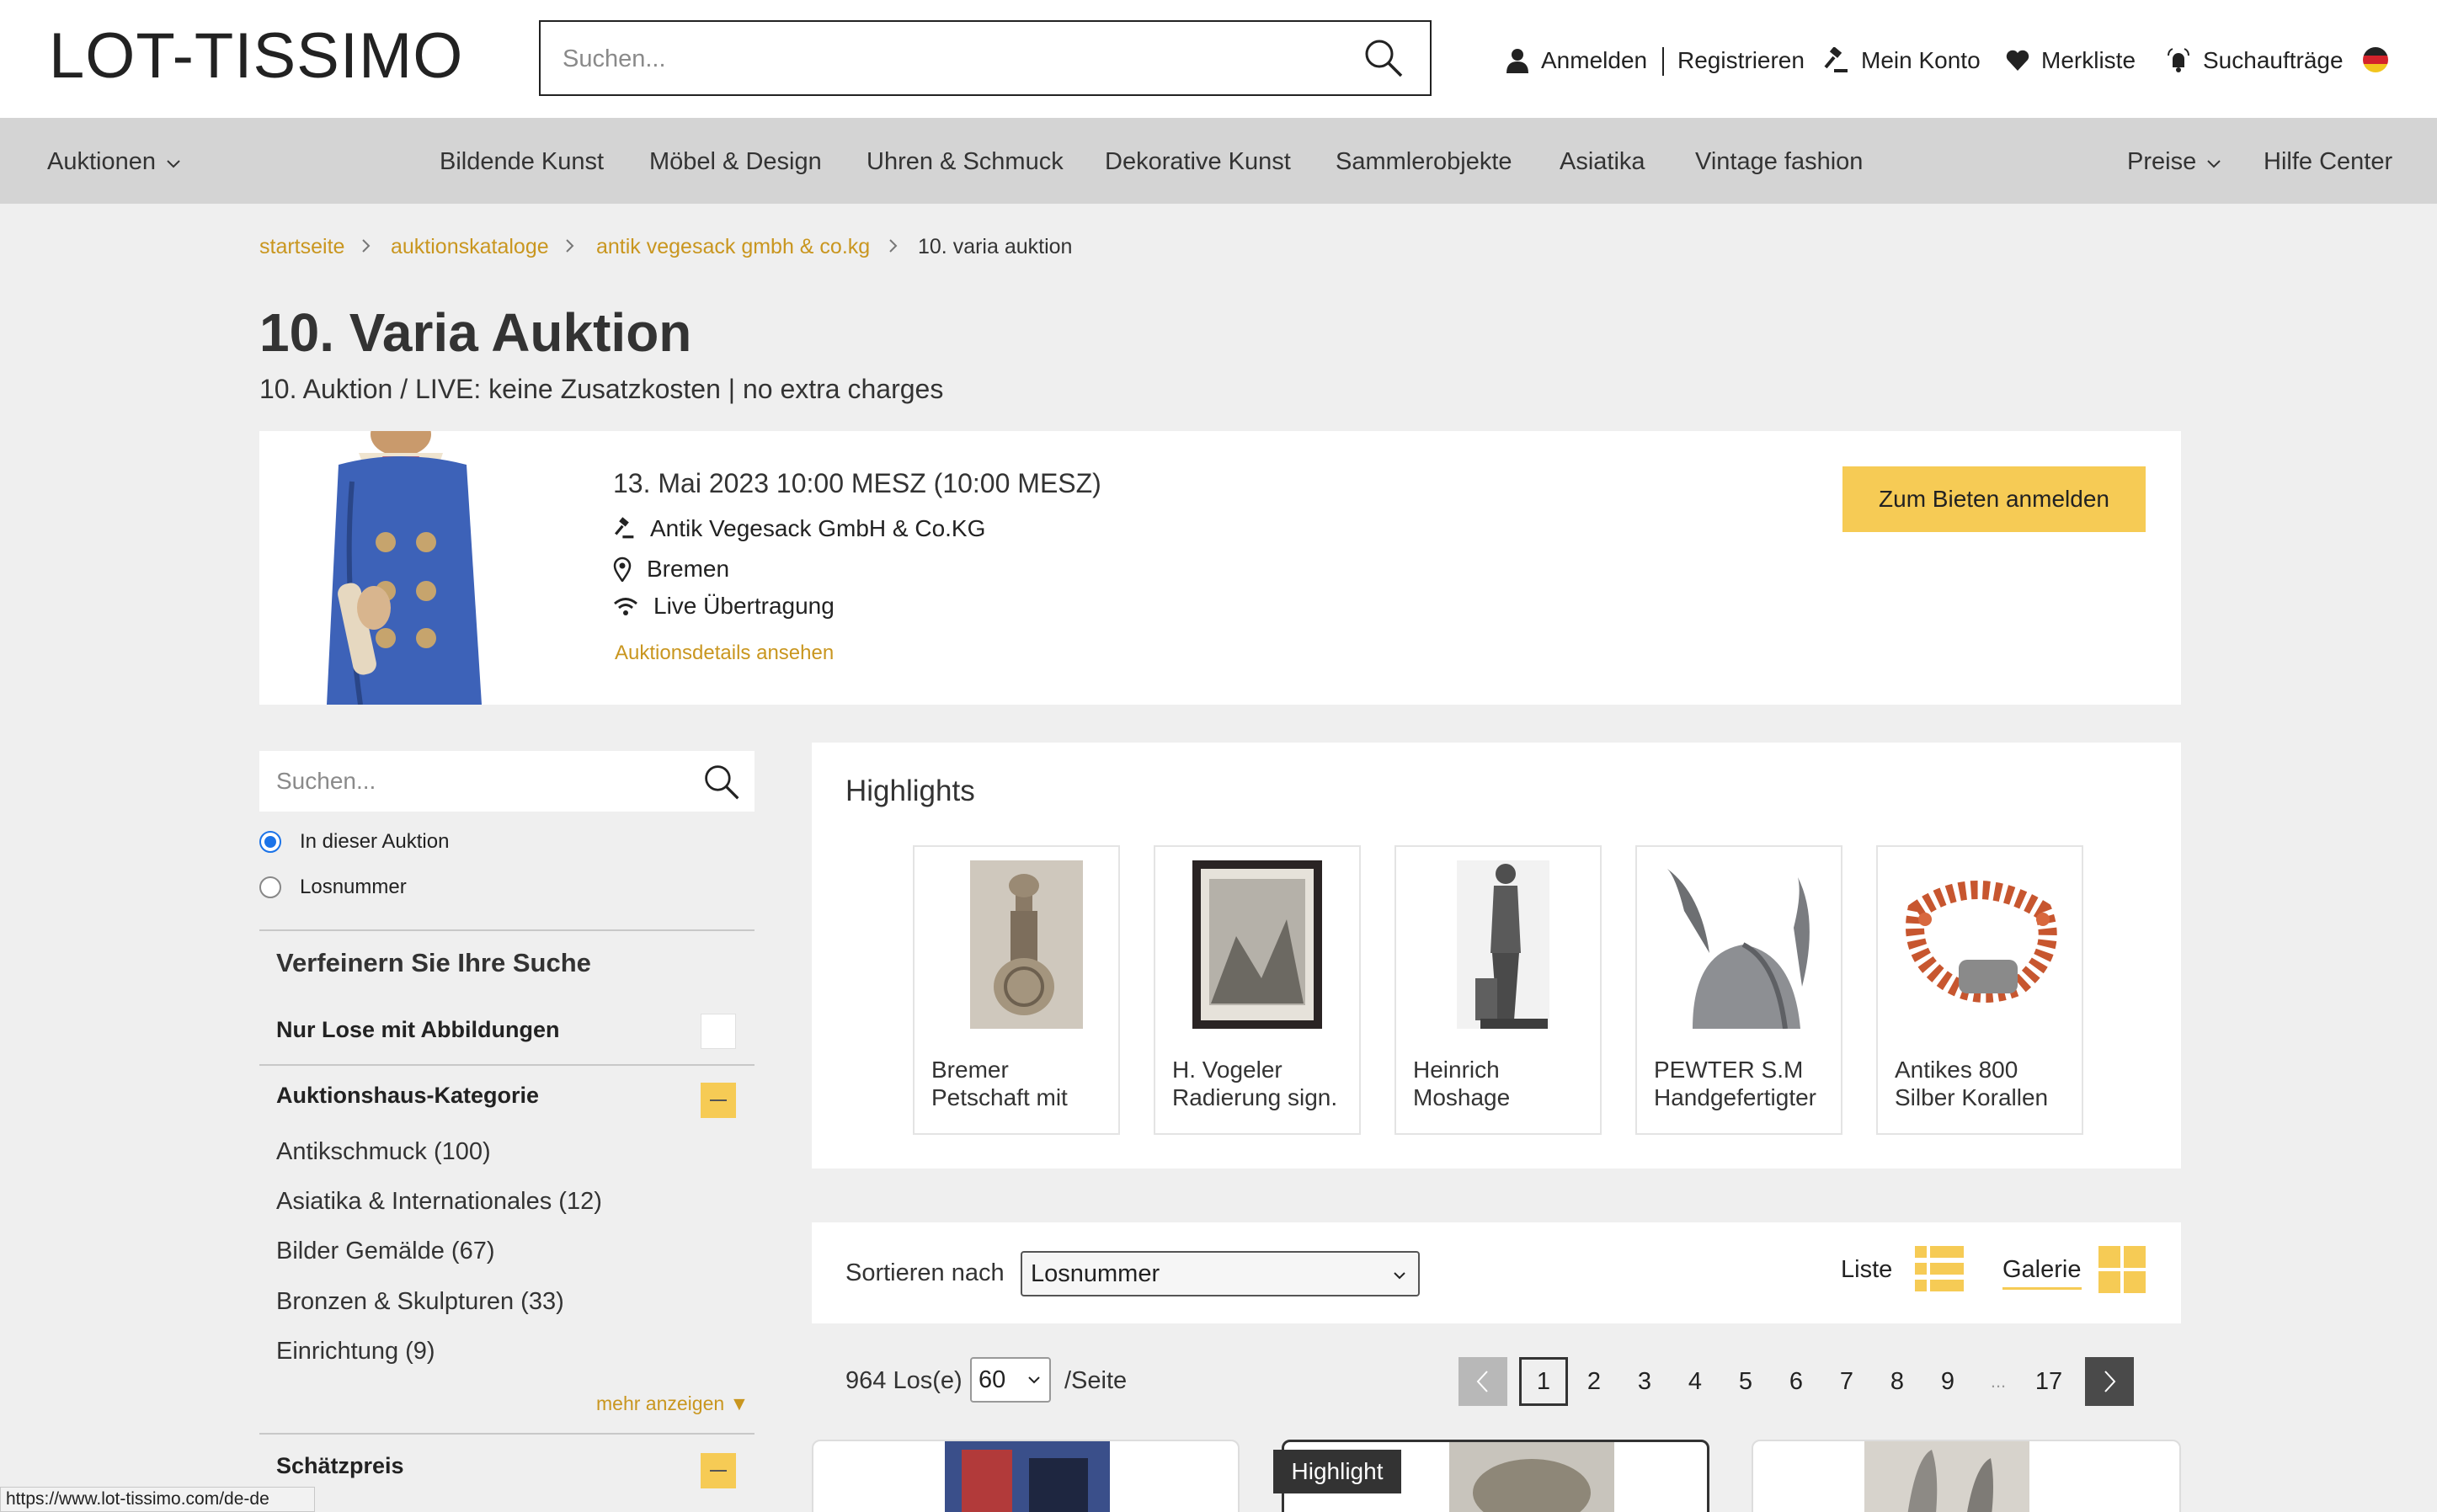 This screenshot has height=1512, width=2437. What do you see at coordinates (2122, 1269) in the screenshot?
I see `gallery-view-icon` at bounding box center [2122, 1269].